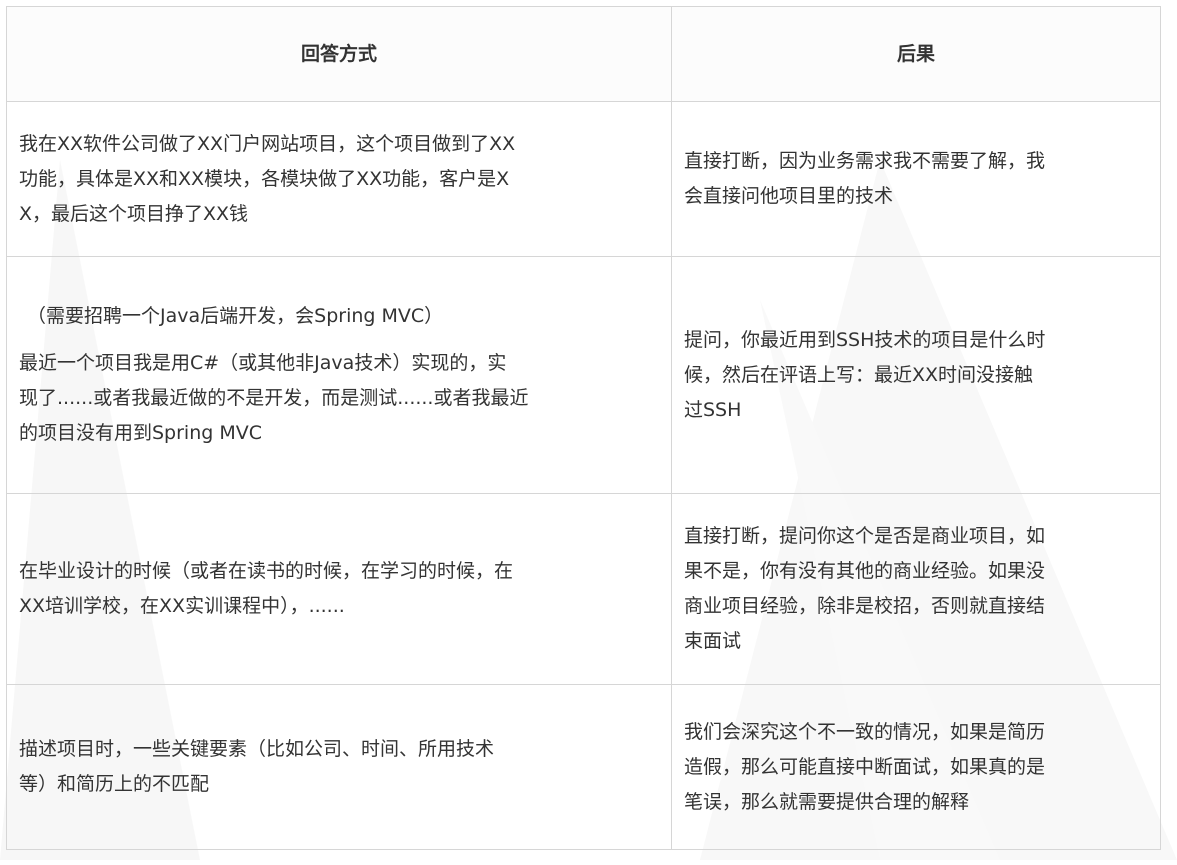  I want to click on answer-context: （需要招聘一个Java后端开发，会Spring MVC）, so click(235, 316).